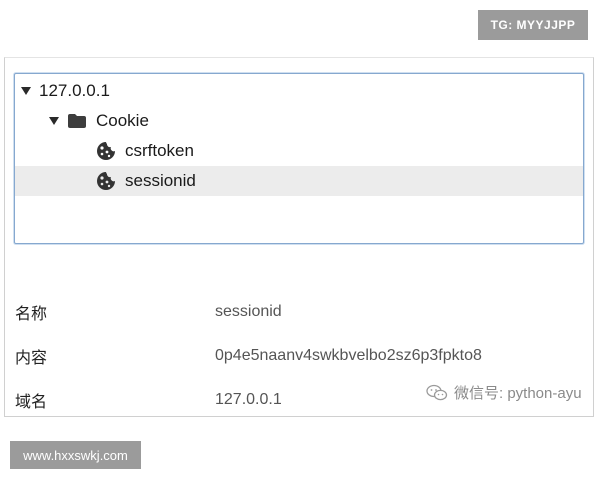  Describe the element at coordinates (533, 25) in the screenshot. I see `tg-watermark-badge: TG: MYYJJPP` at that location.